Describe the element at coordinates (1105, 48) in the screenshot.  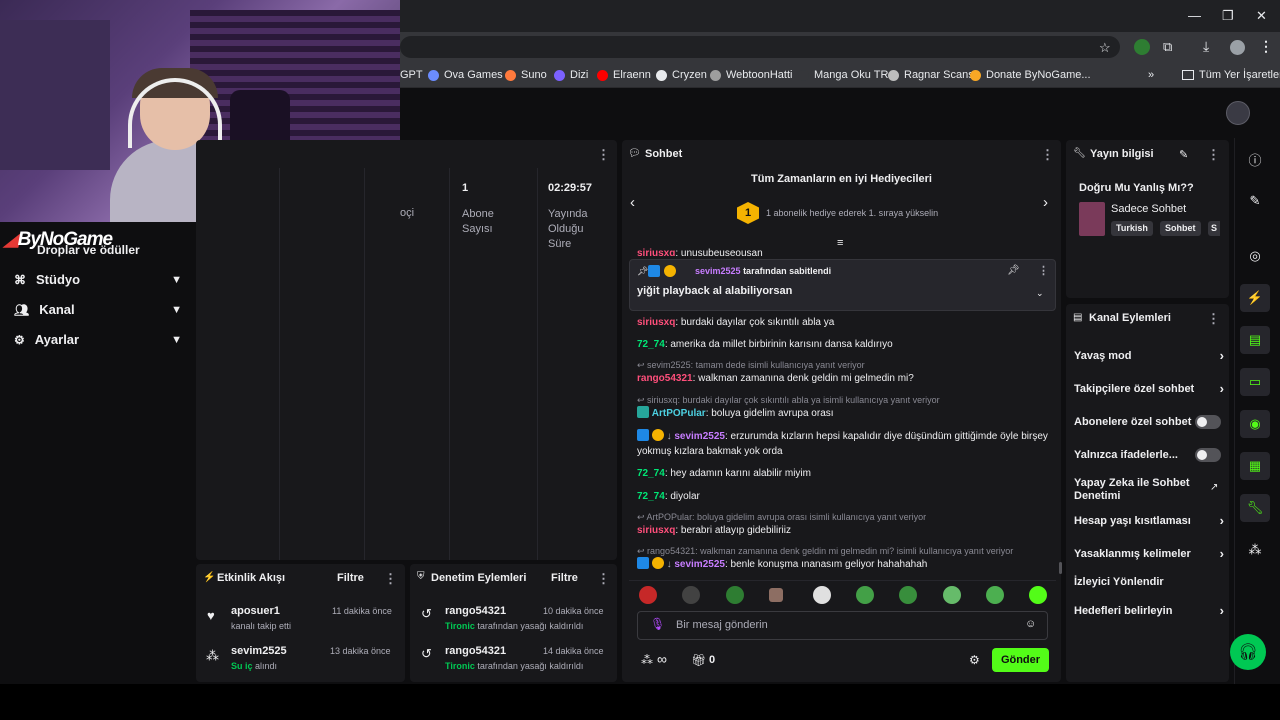
I see `star-icon: ☆` at that location.